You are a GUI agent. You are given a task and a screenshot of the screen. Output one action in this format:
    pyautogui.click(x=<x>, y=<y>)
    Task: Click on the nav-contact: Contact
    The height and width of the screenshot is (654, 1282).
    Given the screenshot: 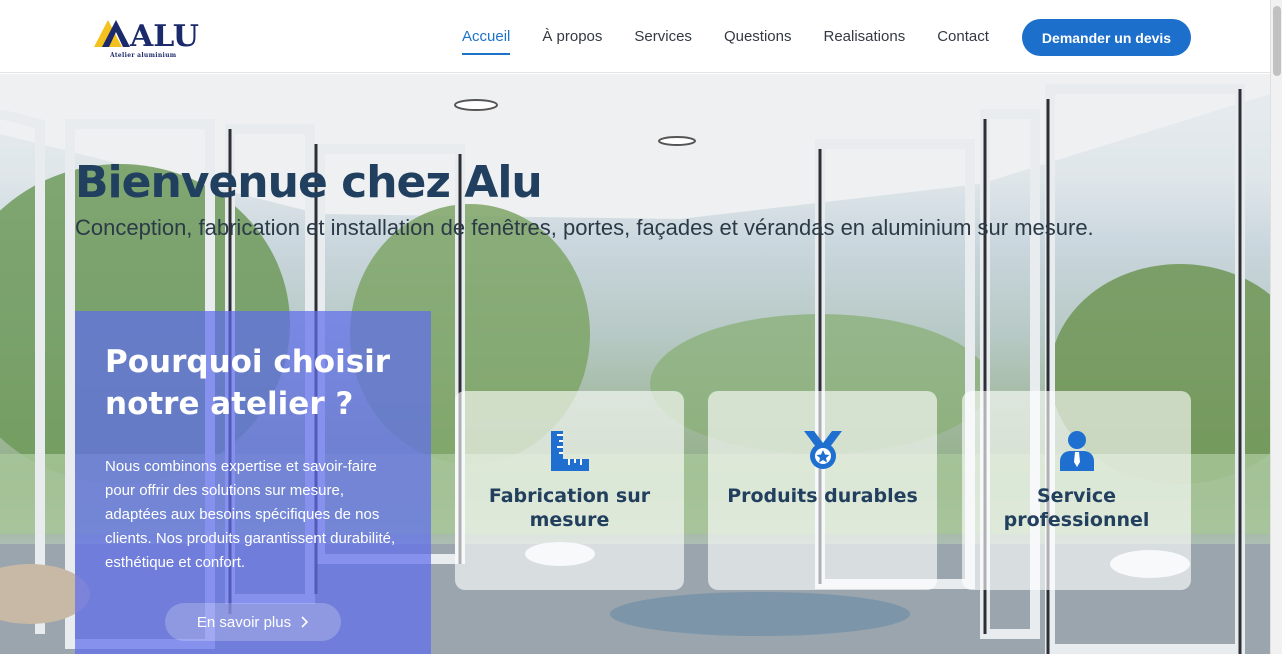 What is the action you would take?
    pyautogui.click(x=963, y=36)
    